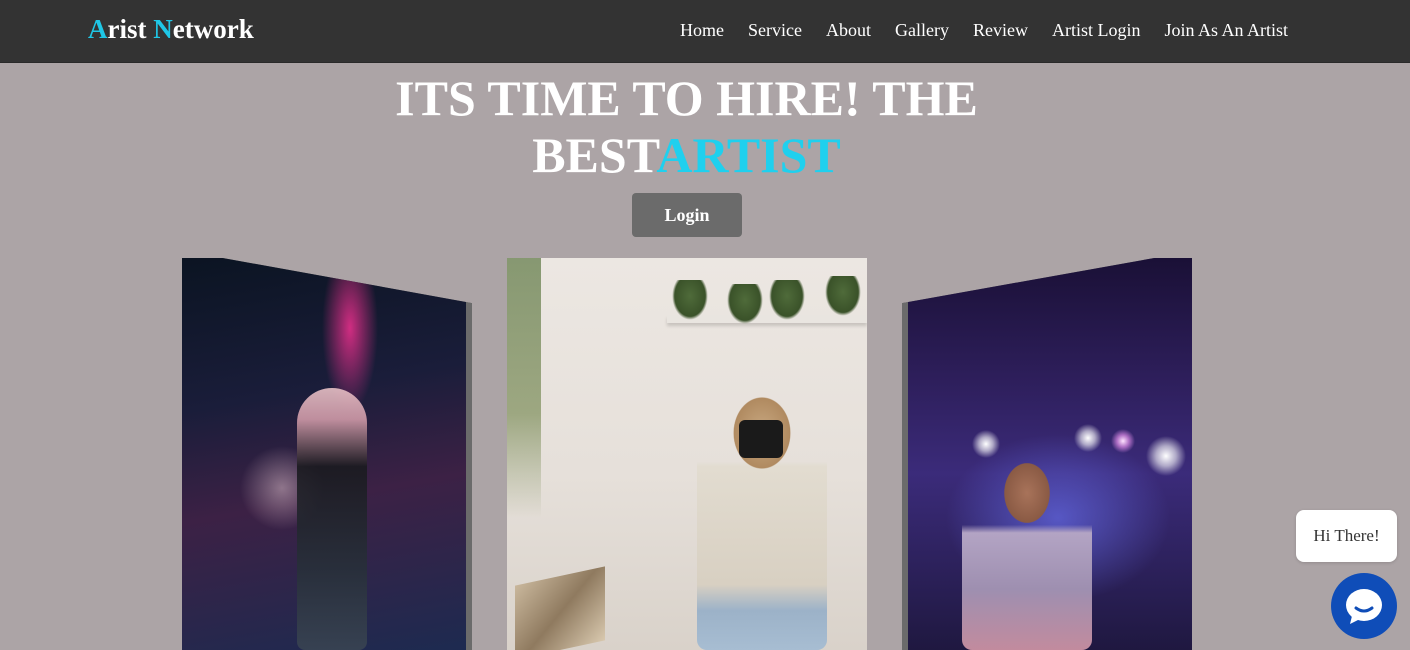 The height and width of the screenshot is (650, 1410). What do you see at coordinates (702, 30) in the screenshot?
I see `nav-home: Home` at bounding box center [702, 30].